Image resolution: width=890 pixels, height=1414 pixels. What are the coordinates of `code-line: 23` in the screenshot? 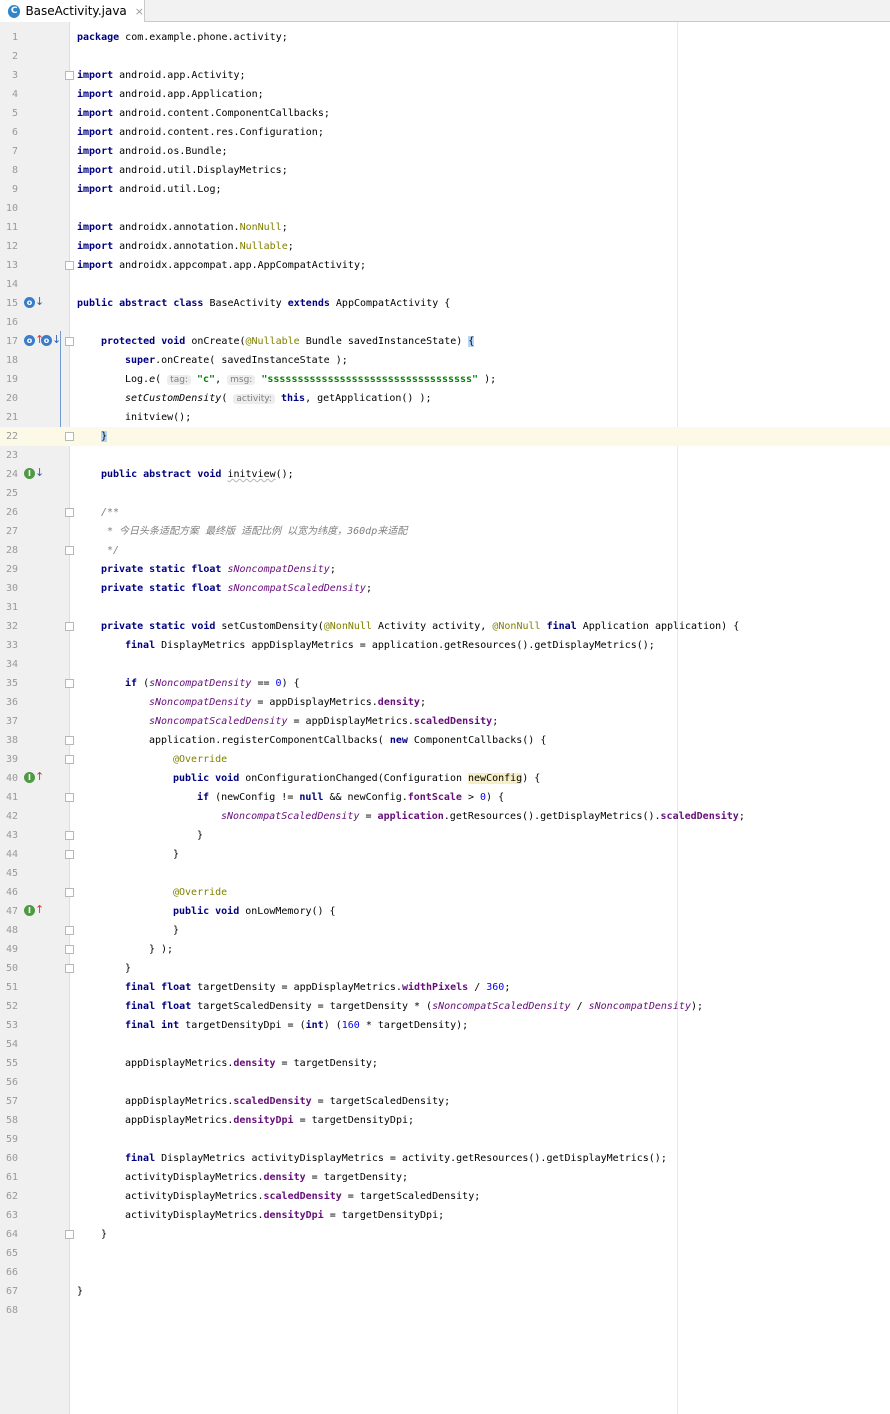 It's located at (445, 455).